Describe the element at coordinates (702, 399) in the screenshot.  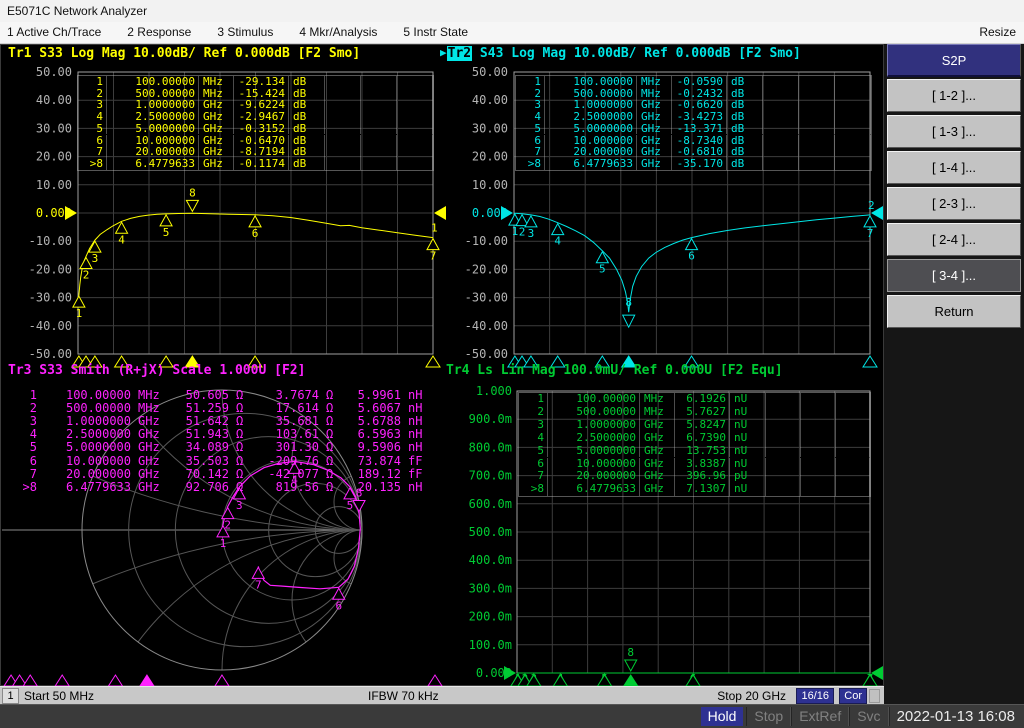
I see `marker-cell: 6.1926` at that location.